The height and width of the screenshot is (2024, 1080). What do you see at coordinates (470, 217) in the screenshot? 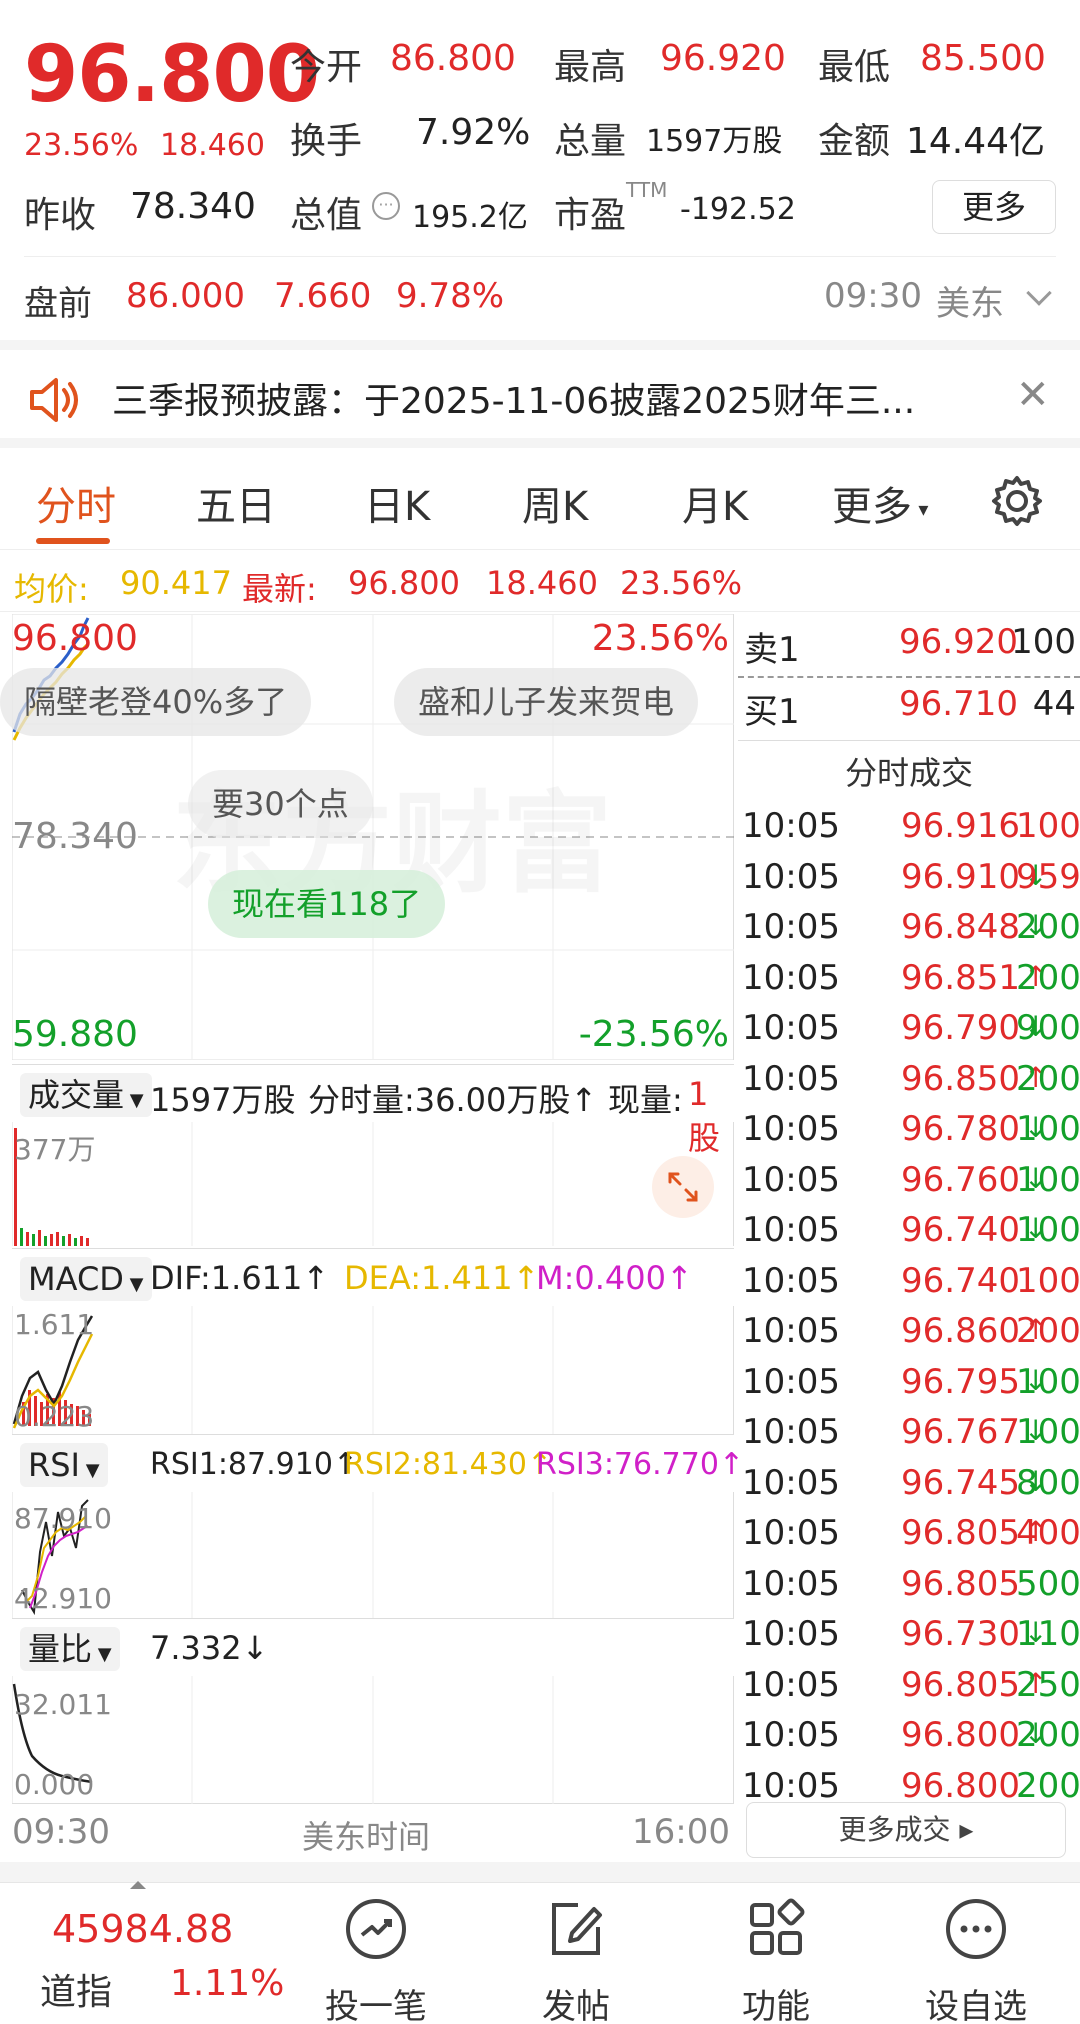
I see `mktcap-value: 195.2亿` at bounding box center [470, 217].